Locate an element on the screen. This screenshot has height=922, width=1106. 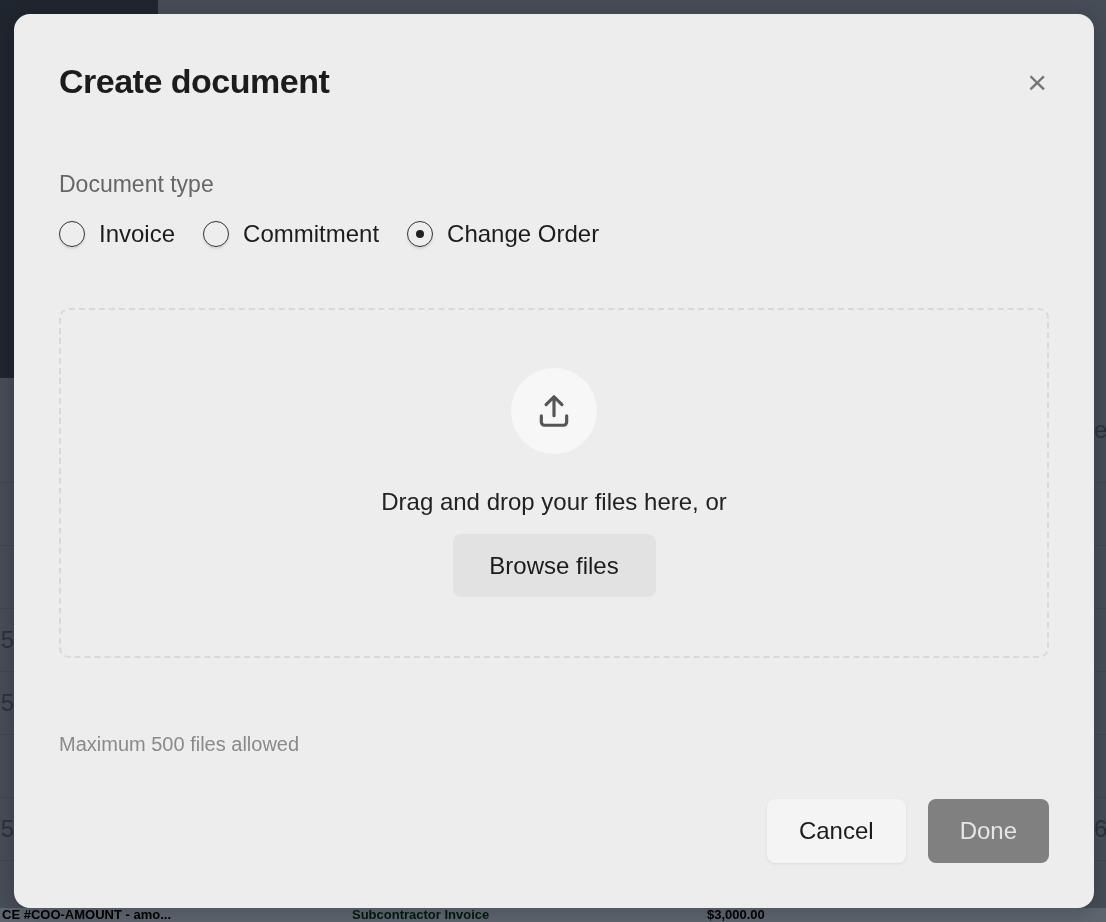
radio-option: Change Order is located at coordinates (503, 234).